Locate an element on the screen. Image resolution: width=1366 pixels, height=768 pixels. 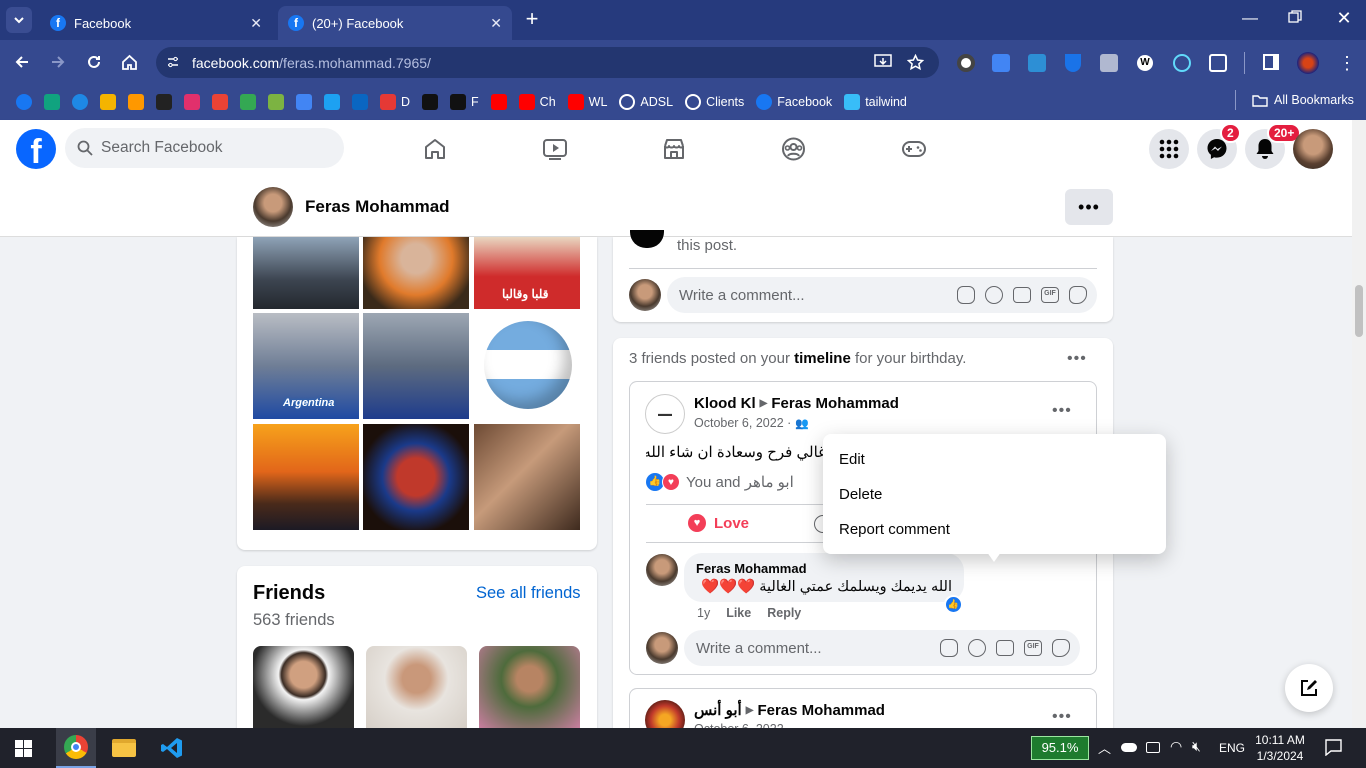
post2-more-button: ••• is located at coordinates (1062, 717).